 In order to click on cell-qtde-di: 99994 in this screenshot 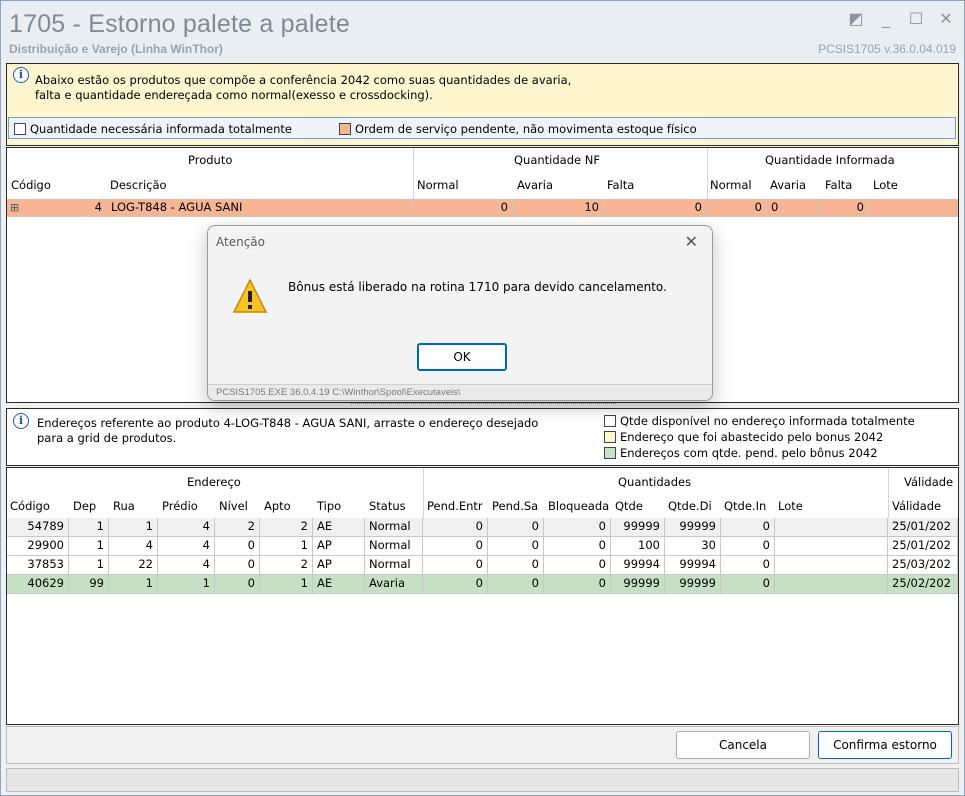, I will do `click(693, 565)`.